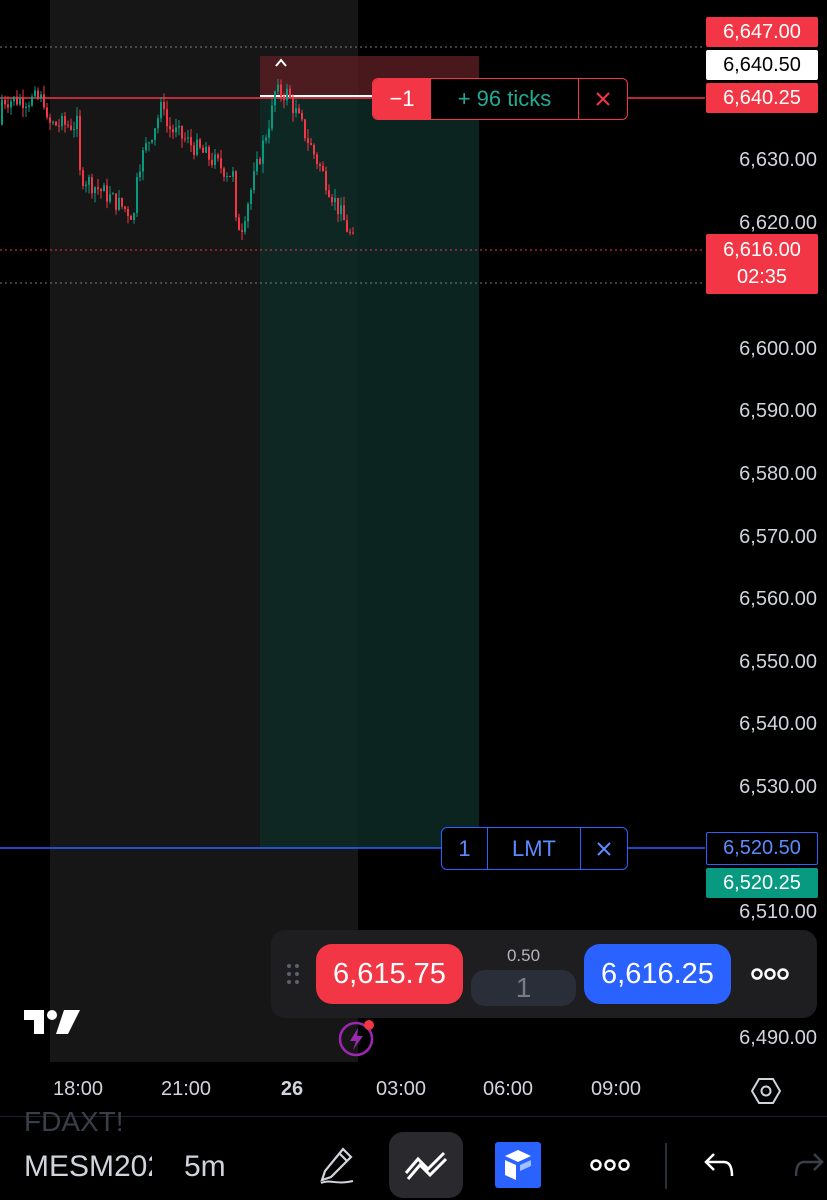 The image size is (827, 1200). What do you see at coordinates (337, 1165) in the screenshot?
I see `drawing-tools-button` at bounding box center [337, 1165].